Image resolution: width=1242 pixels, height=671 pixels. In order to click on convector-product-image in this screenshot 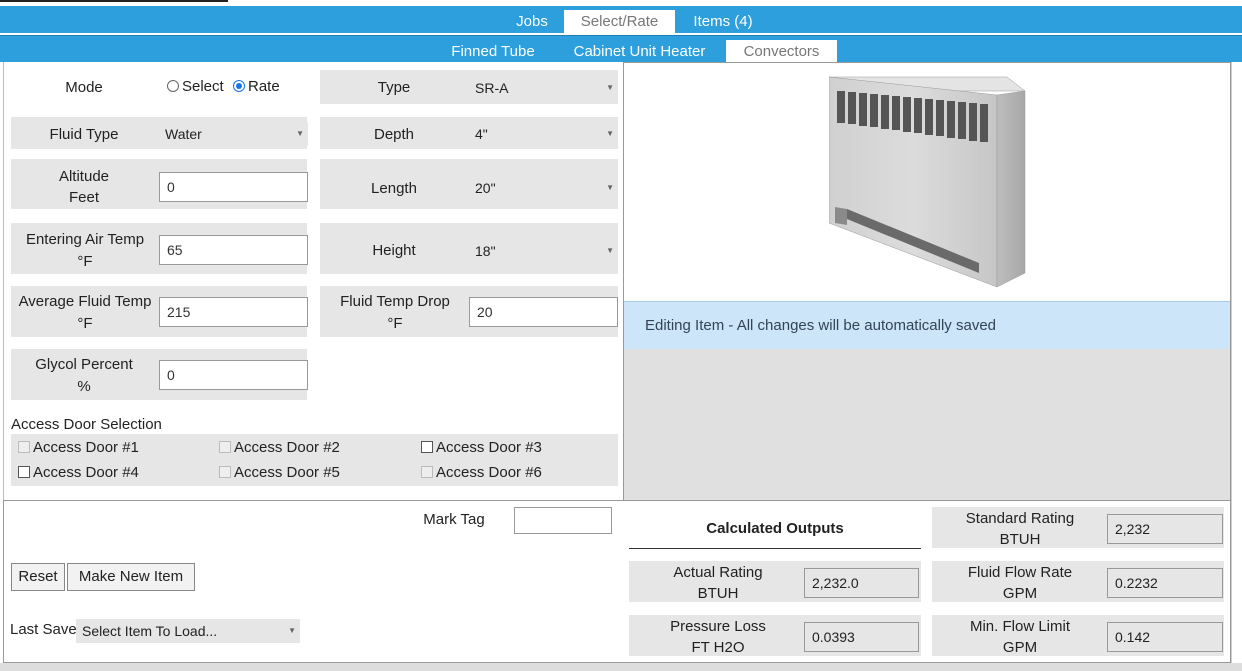, I will do `click(927, 182)`.